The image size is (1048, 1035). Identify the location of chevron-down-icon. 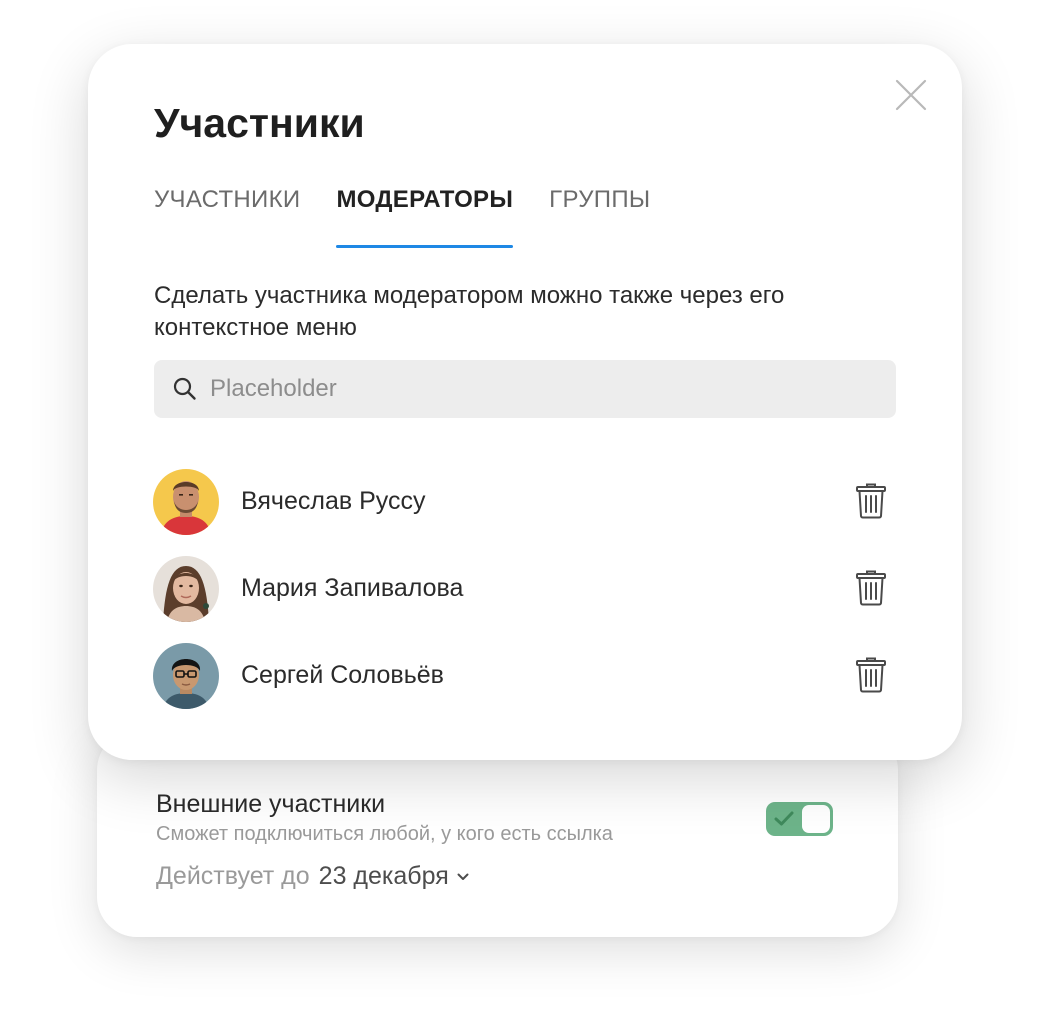
(463, 876).